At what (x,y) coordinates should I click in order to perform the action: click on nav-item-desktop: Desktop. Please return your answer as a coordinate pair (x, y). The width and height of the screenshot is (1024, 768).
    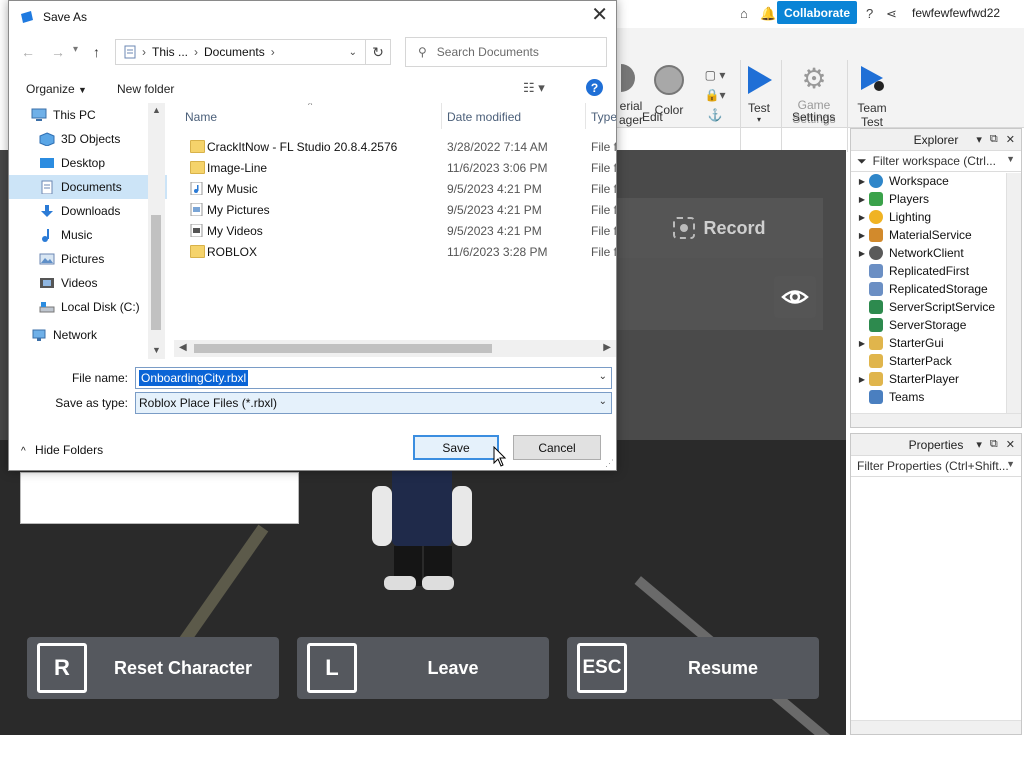
    Looking at the image, I should click on (88, 163).